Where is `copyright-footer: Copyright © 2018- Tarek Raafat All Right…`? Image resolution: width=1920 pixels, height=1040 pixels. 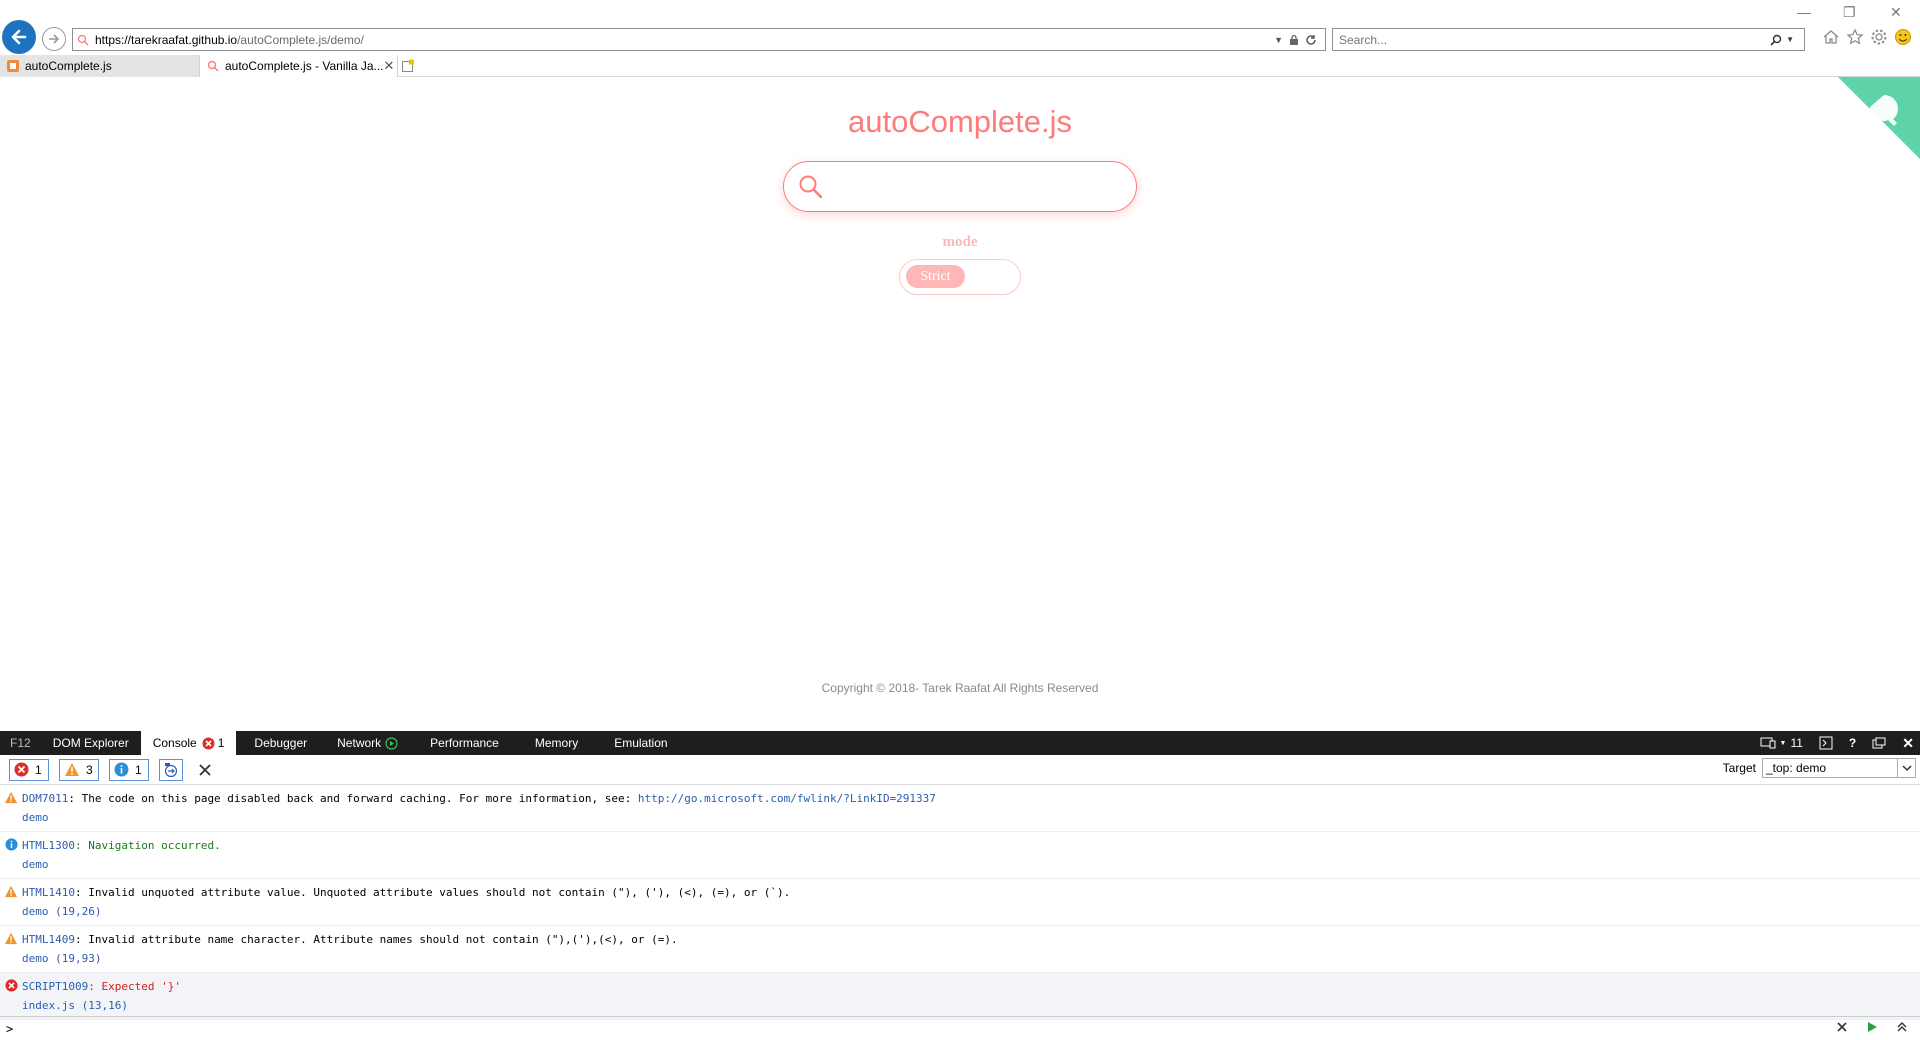 copyright-footer: Copyright © 2018- Tarek Raafat All Right… is located at coordinates (960, 688).